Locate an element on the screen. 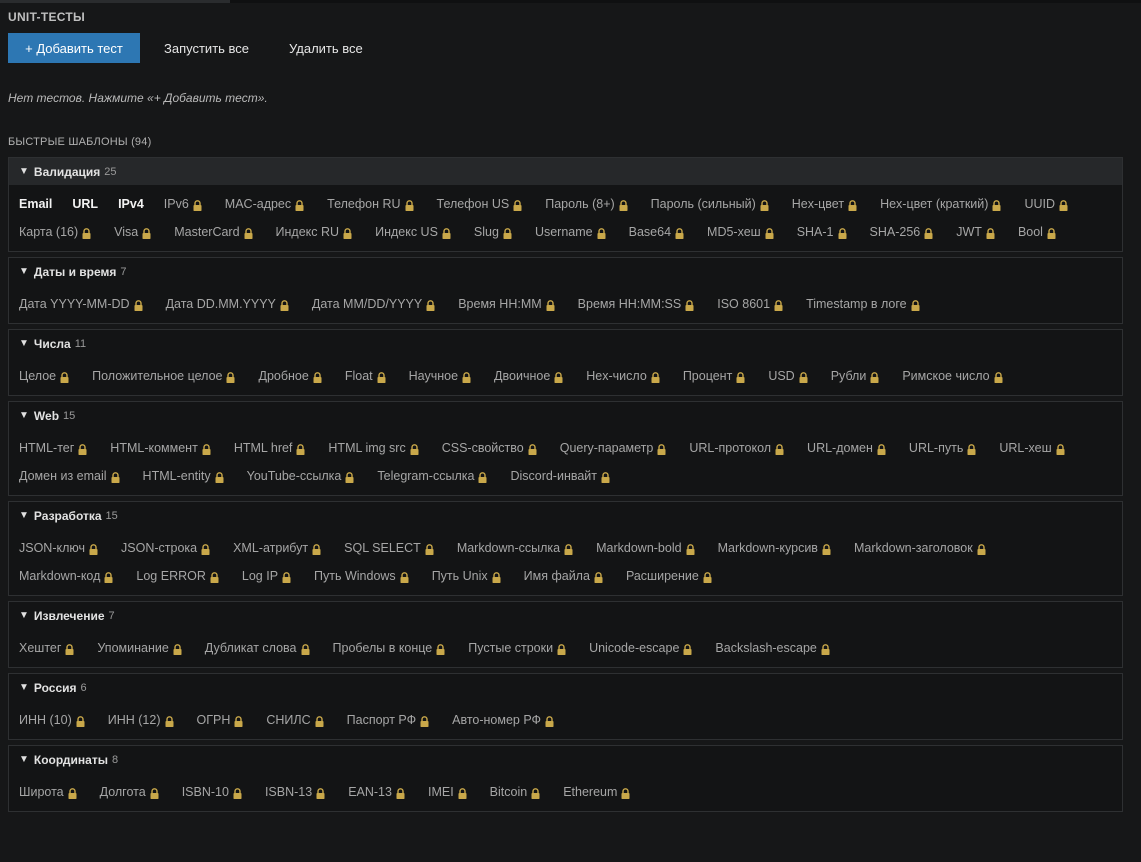 The height and width of the screenshot is (862, 1141). template-chip: Float is located at coordinates (365, 376).